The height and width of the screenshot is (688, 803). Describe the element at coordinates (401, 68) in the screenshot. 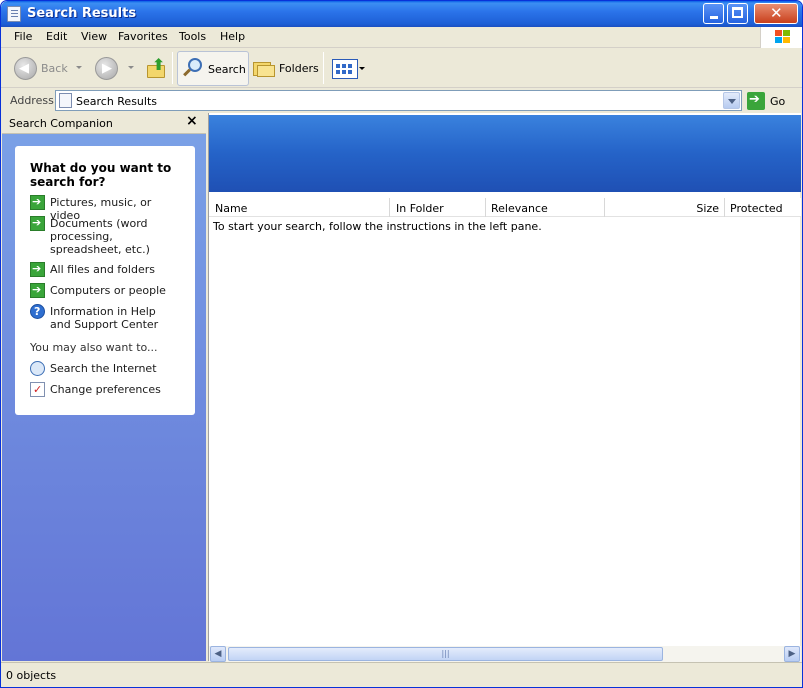

I see `toolbar: ◀ Back ▶ ⬆ Search Folders` at that location.